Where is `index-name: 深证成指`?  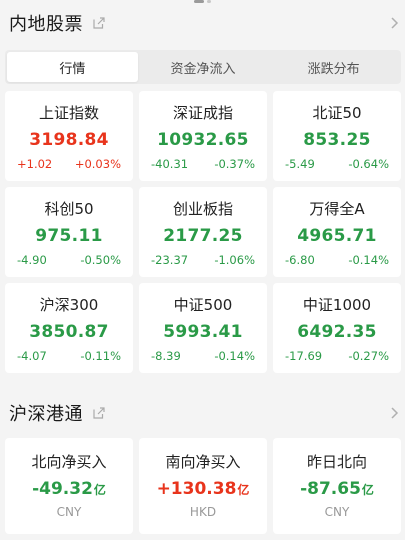 index-name: 深证成指 is located at coordinates (202, 113).